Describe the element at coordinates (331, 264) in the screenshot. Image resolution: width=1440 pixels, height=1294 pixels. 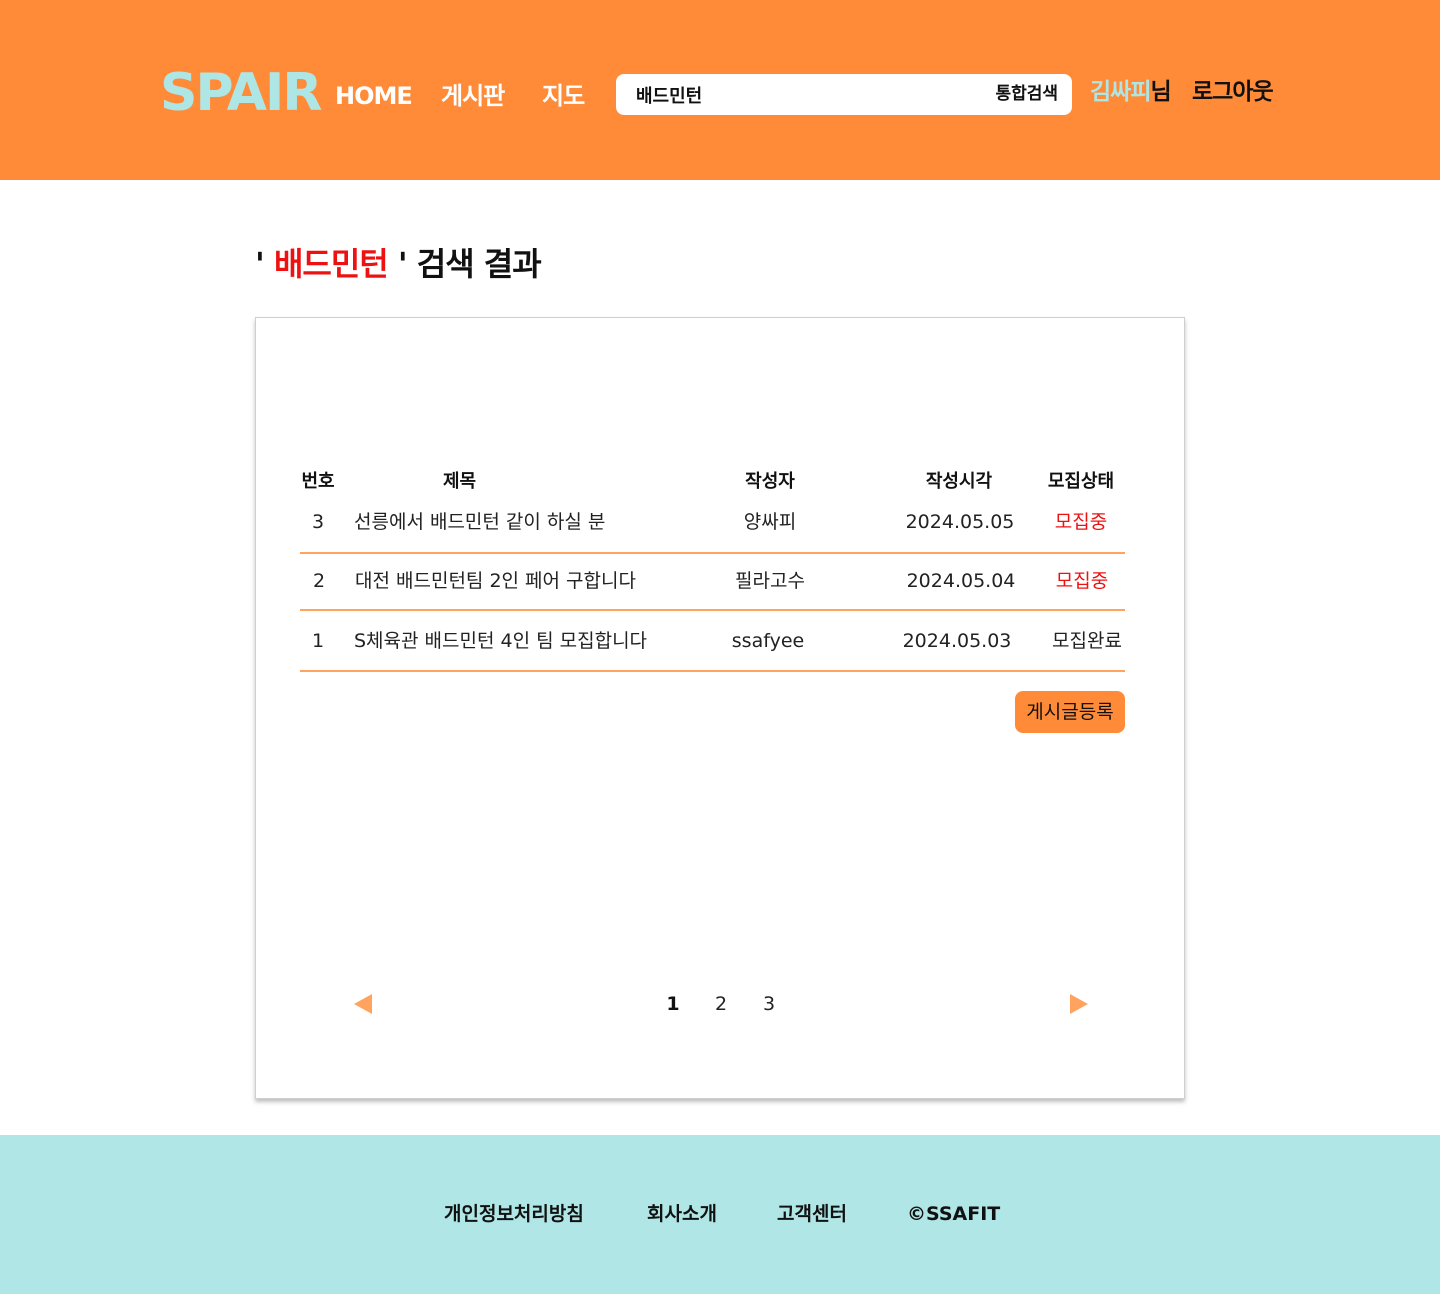
I see `search-keyword: 배드민턴` at that location.